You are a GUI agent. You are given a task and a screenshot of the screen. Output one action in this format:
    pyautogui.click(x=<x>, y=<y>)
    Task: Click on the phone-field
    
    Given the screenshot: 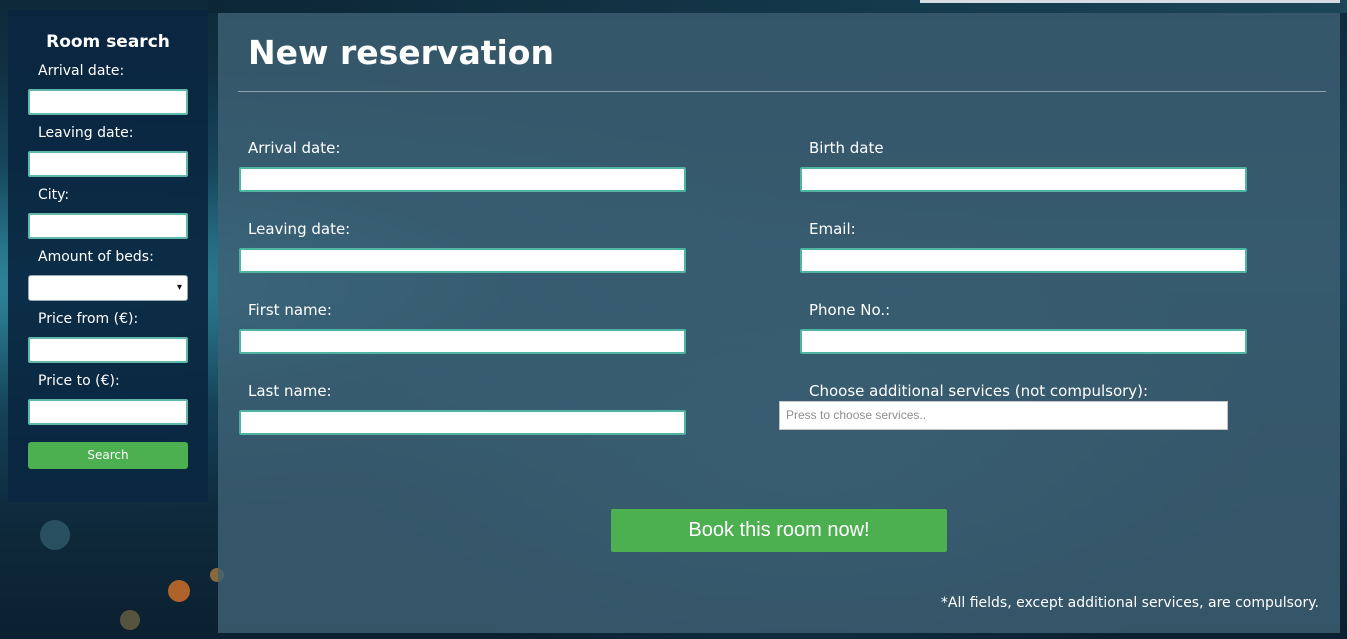 What is the action you would take?
    pyautogui.click(x=1023, y=341)
    